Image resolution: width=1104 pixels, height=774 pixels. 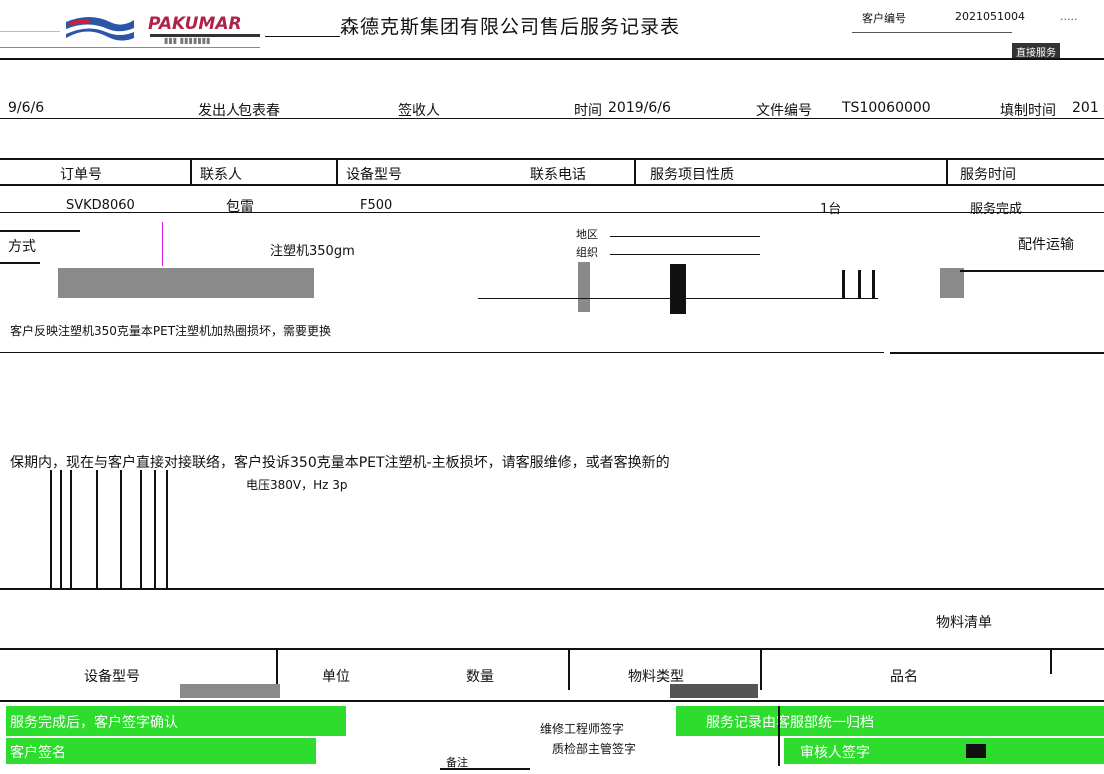 What do you see at coordinates (336, 677) in the screenshot?
I see `parts-col-unit: 单位` at bounding box center [336, 677].